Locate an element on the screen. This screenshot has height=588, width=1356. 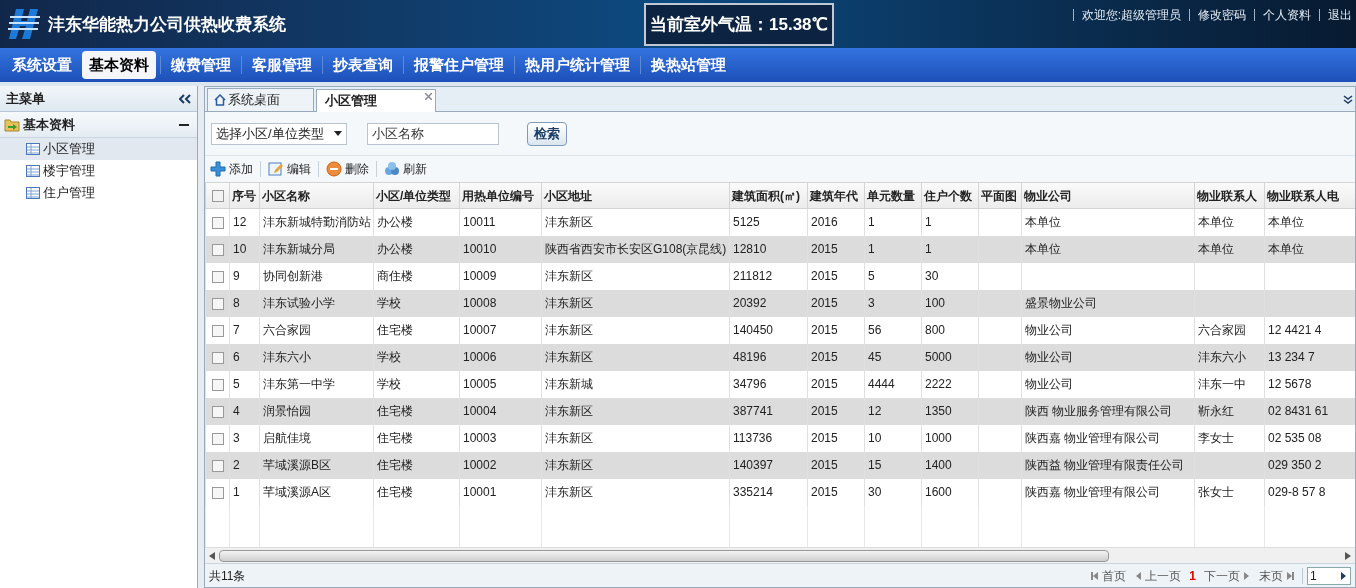
type-select: 选择小区/单位类型 is located at coordinates (279, 133).